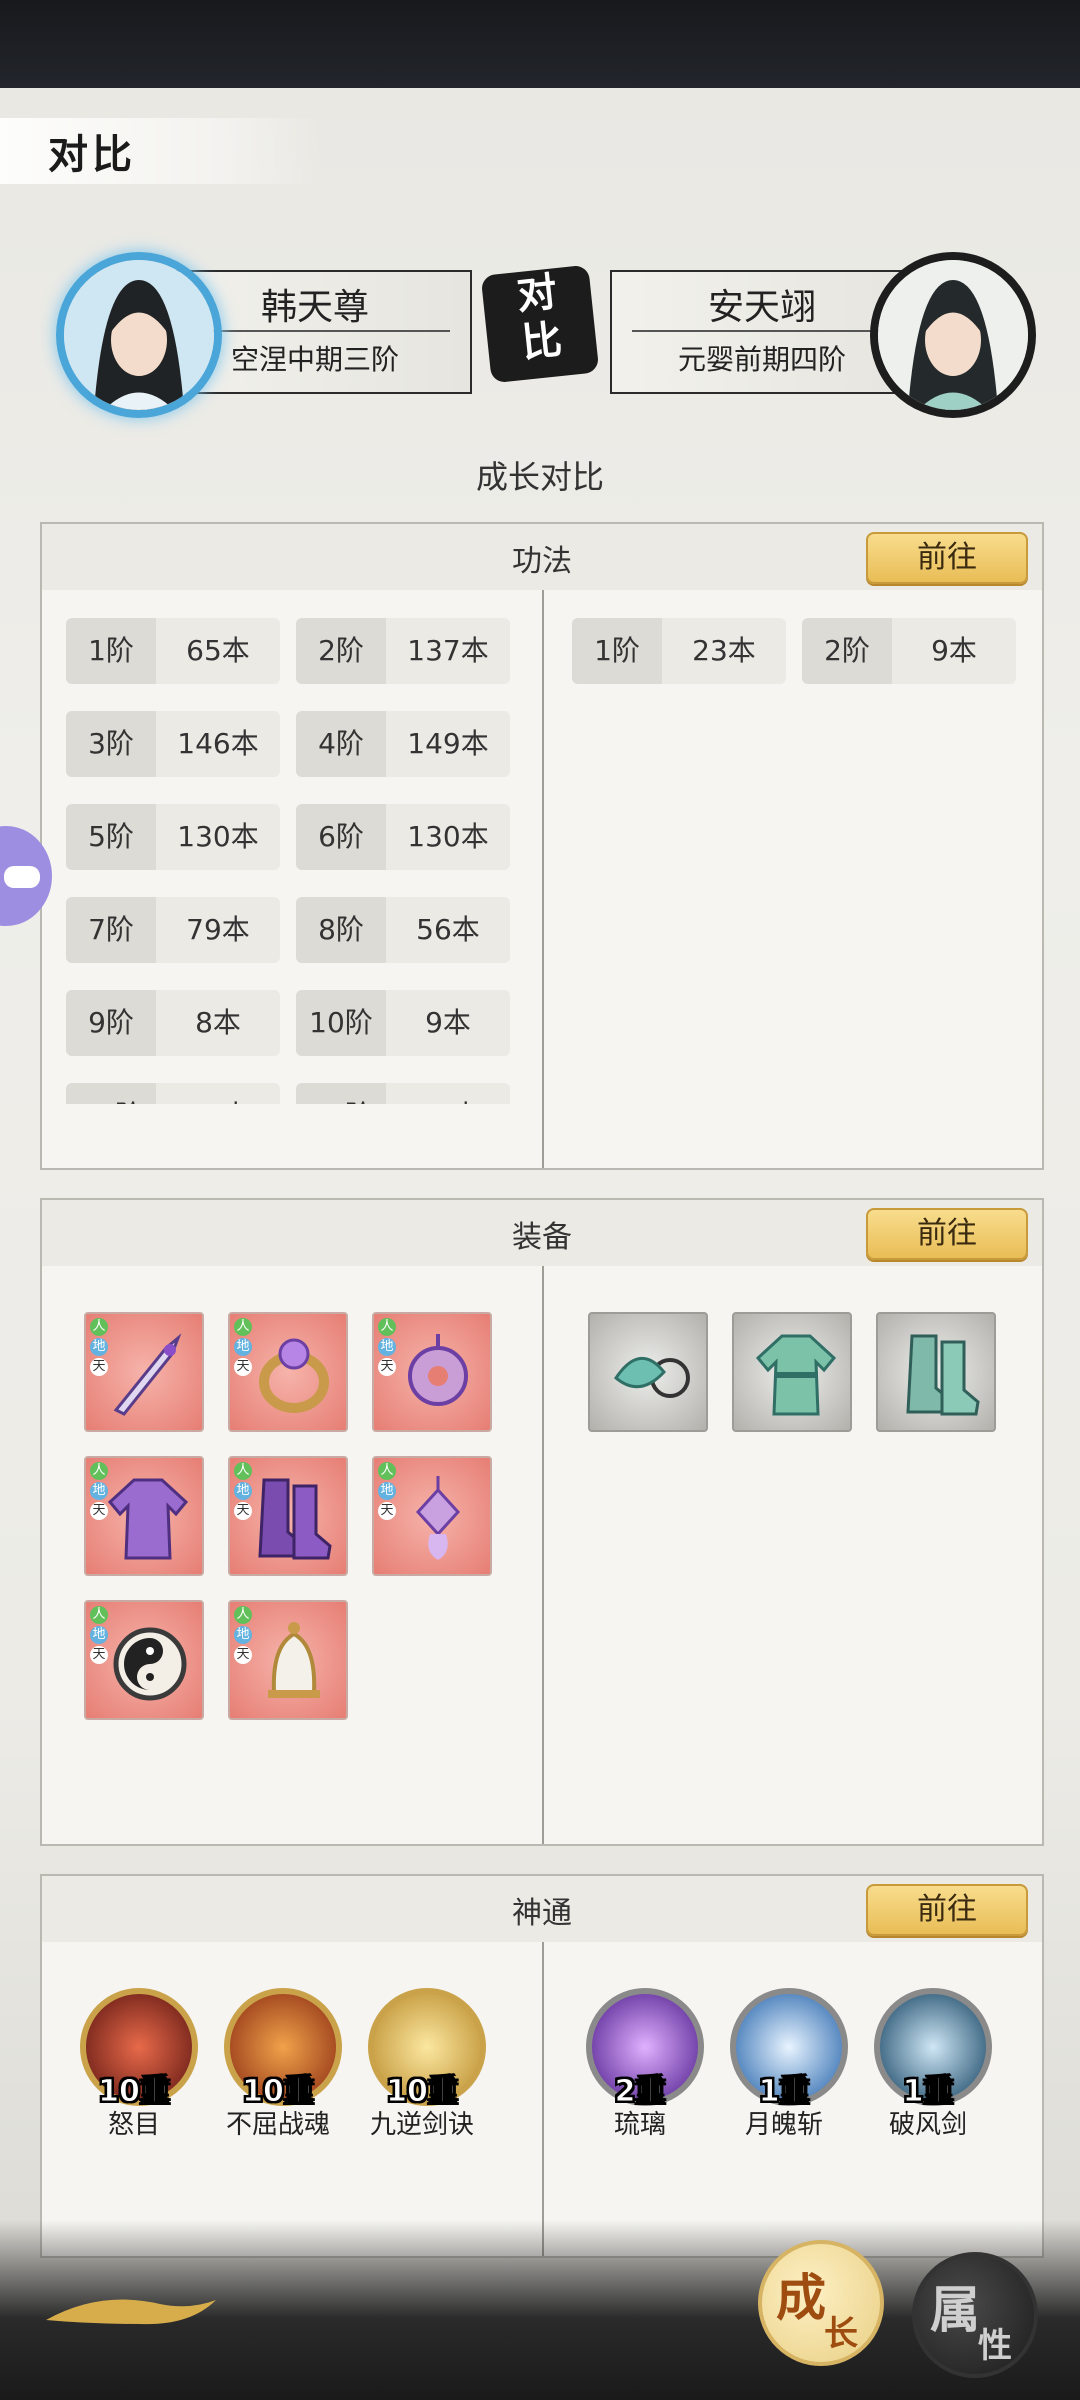 The height and width of the screenshot is (2400, 1080). I want to click on tier-row: 10阶 9本, so click(403, 1023).